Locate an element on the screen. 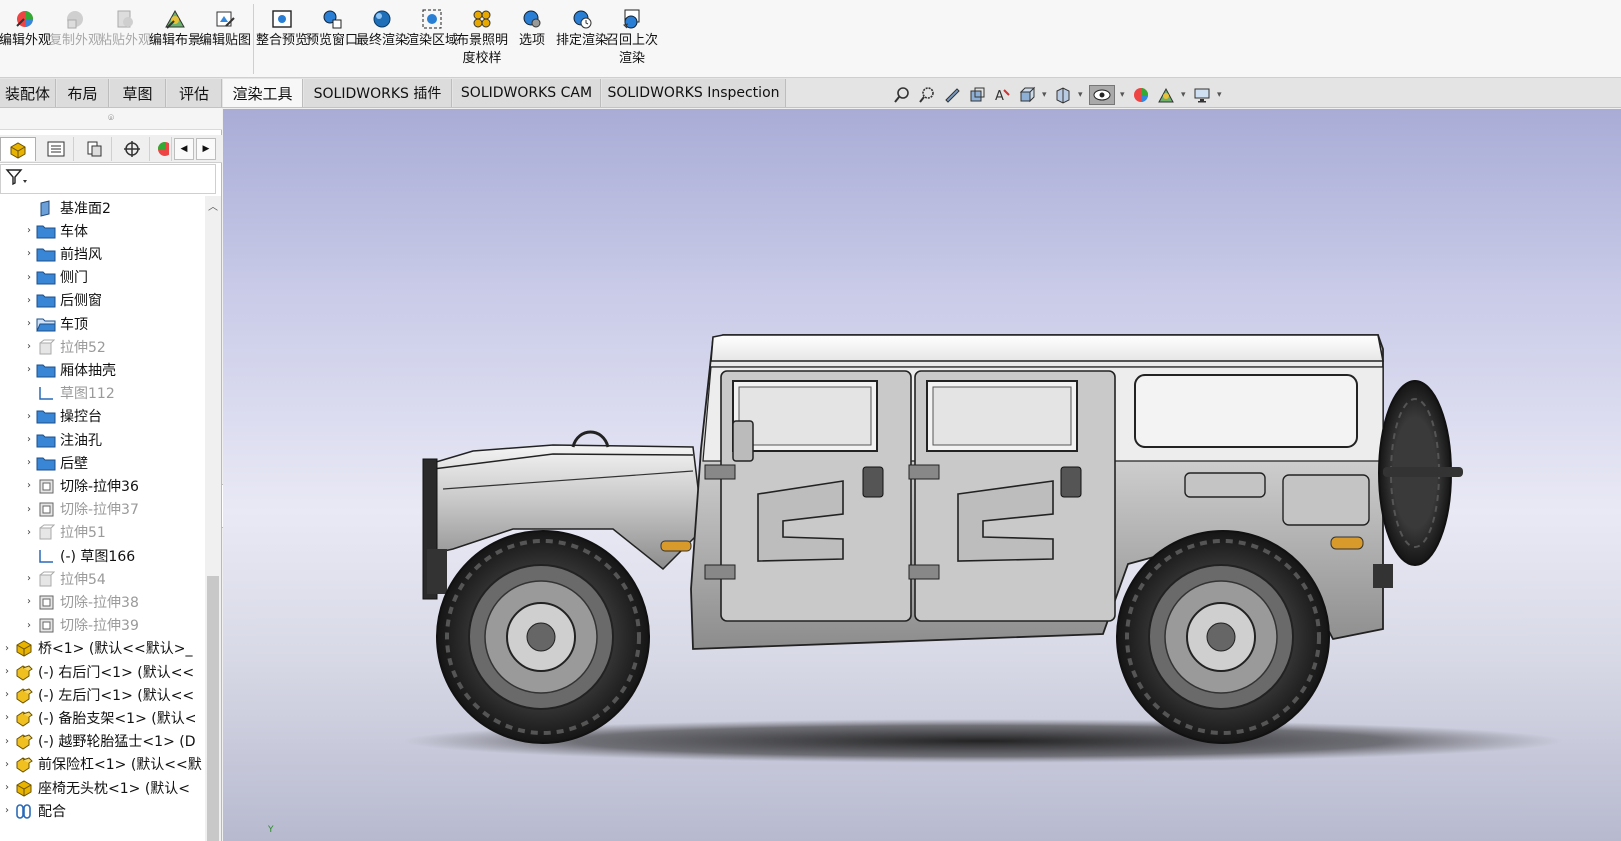  tab-5: SOLIDWORKS 插件 is located at coordinates (378, 93).